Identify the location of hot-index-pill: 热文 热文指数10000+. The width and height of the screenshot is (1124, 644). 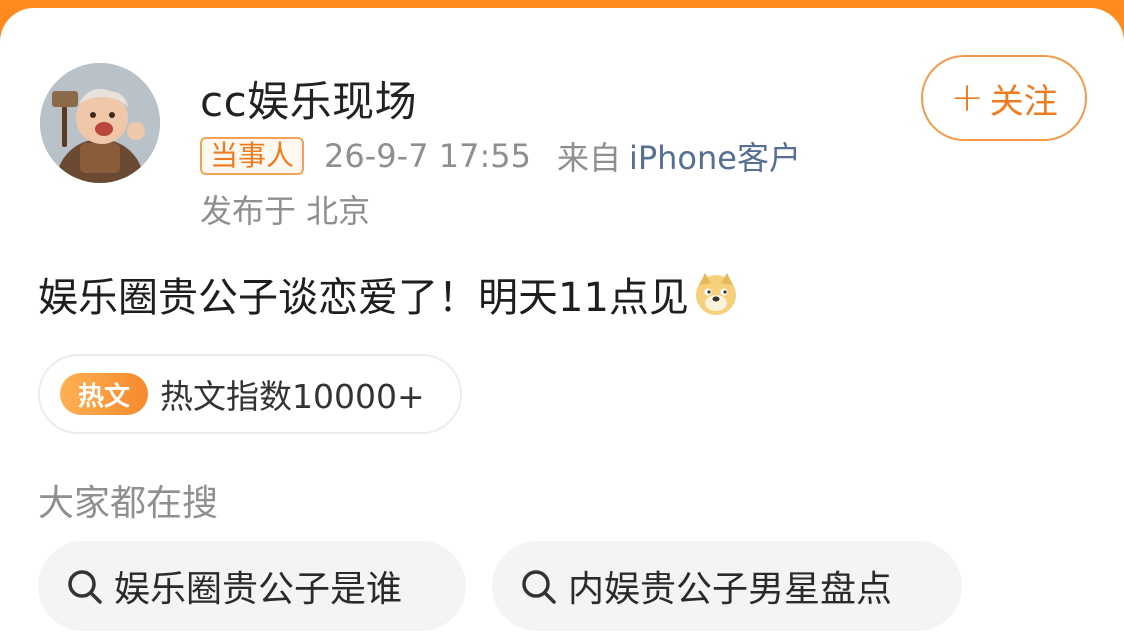
(250, 394).